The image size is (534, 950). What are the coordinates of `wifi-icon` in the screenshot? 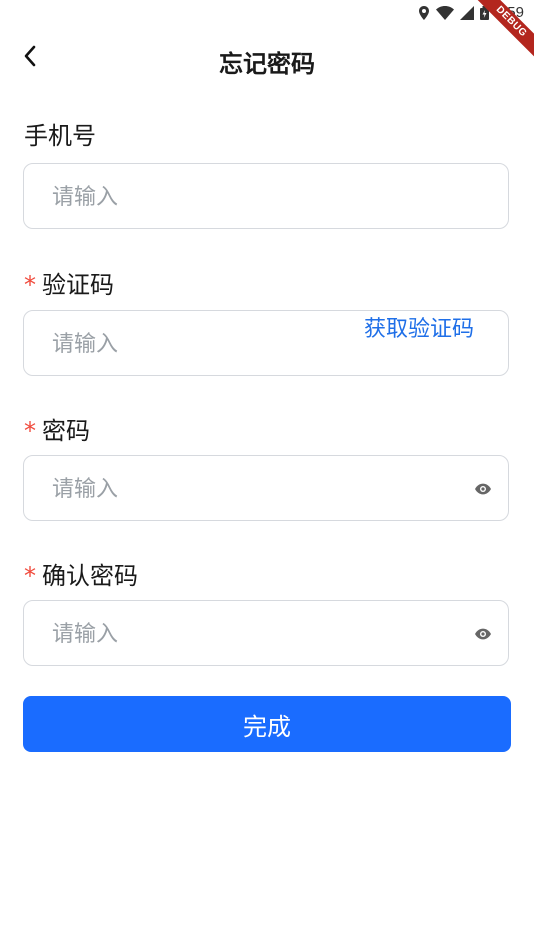 It's located at (444, 12).